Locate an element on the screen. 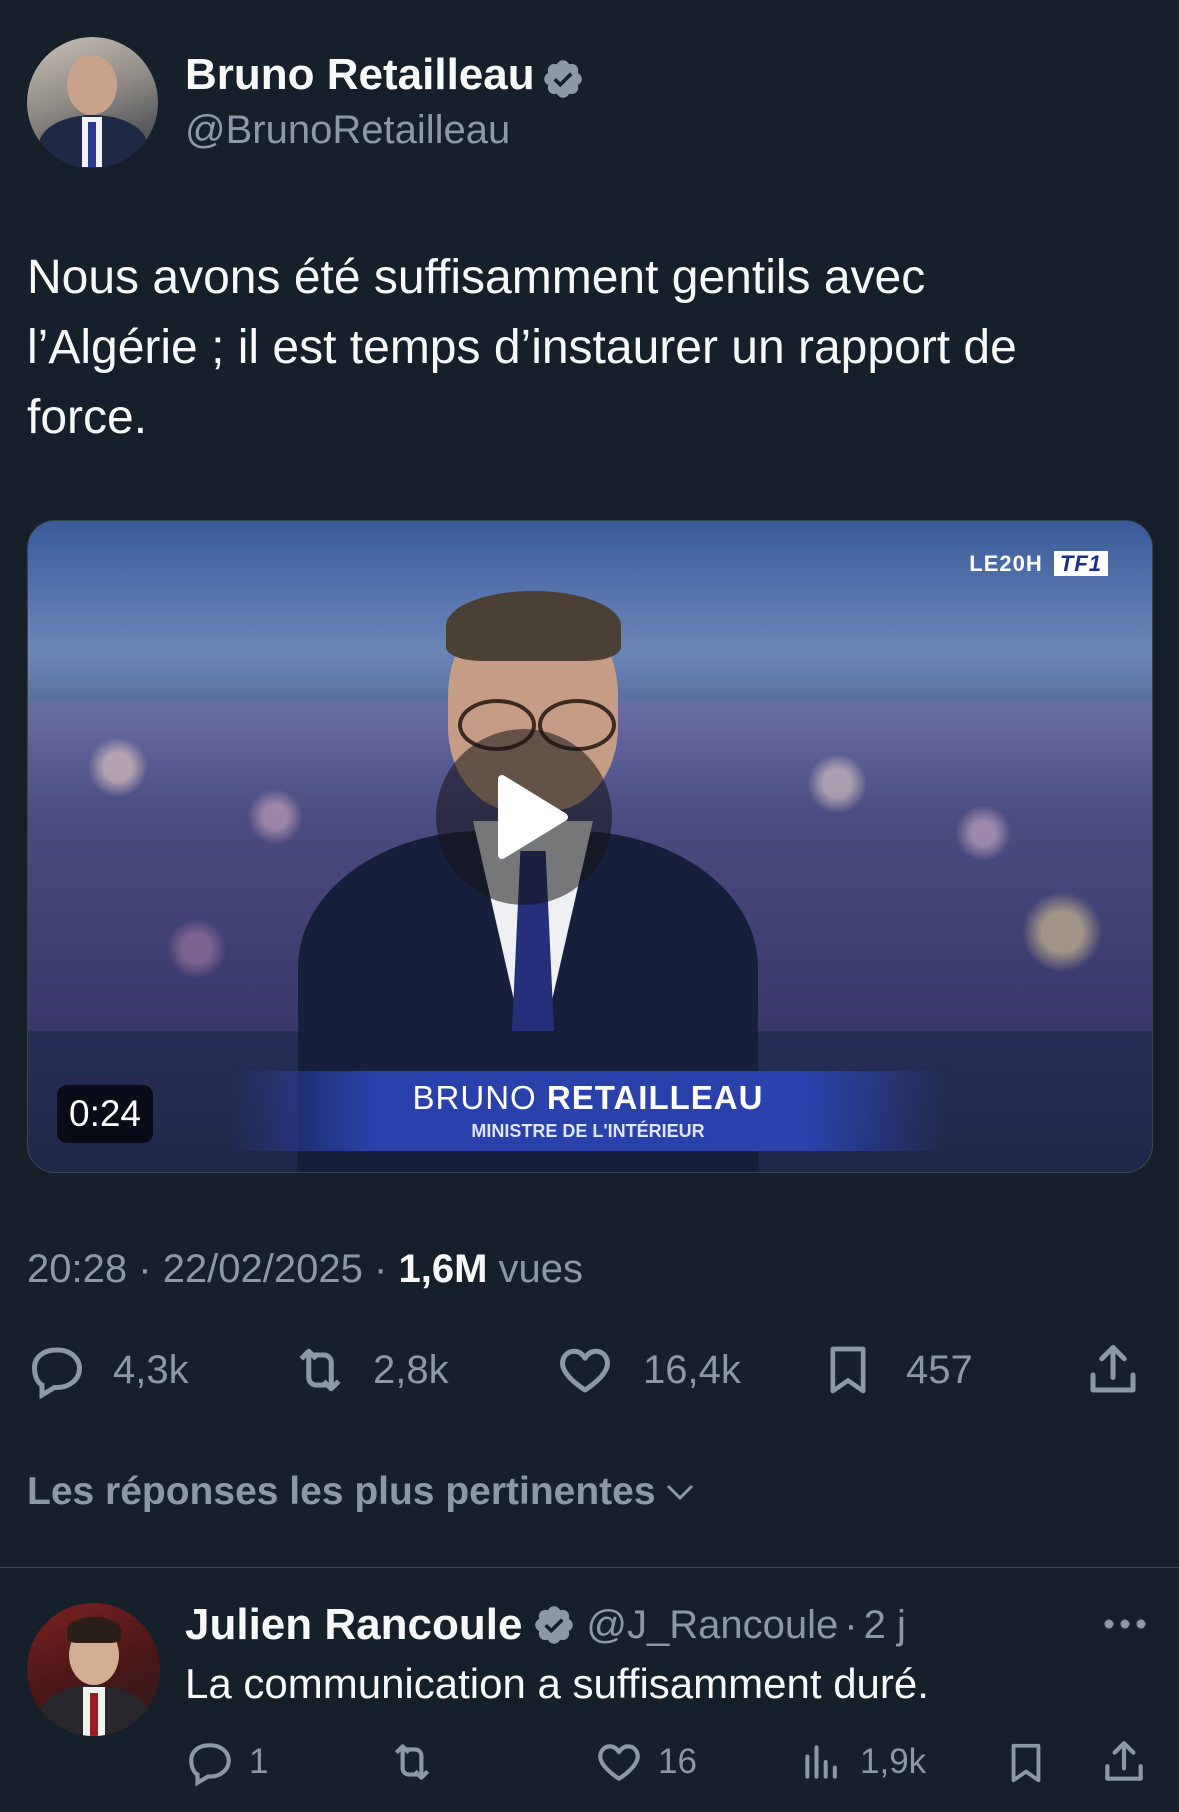 The width and height of the screenshot is (1179, 1812). channel-logo: LE20H TF1 is located at coordinates (1038, 564).